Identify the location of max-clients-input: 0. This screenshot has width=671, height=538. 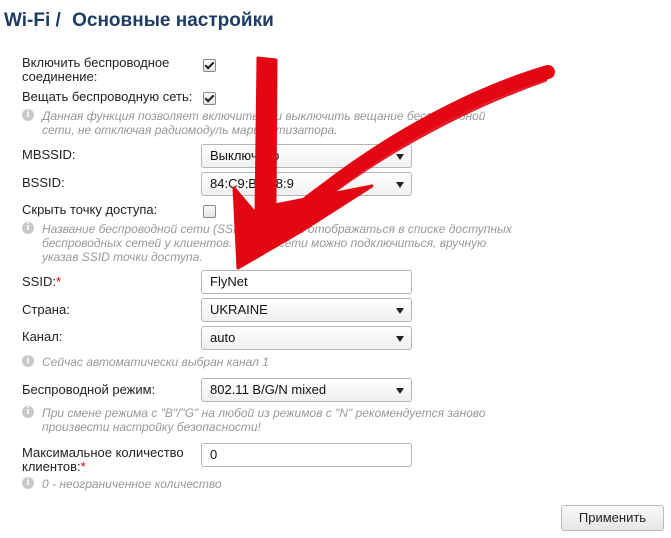
(306, 455).